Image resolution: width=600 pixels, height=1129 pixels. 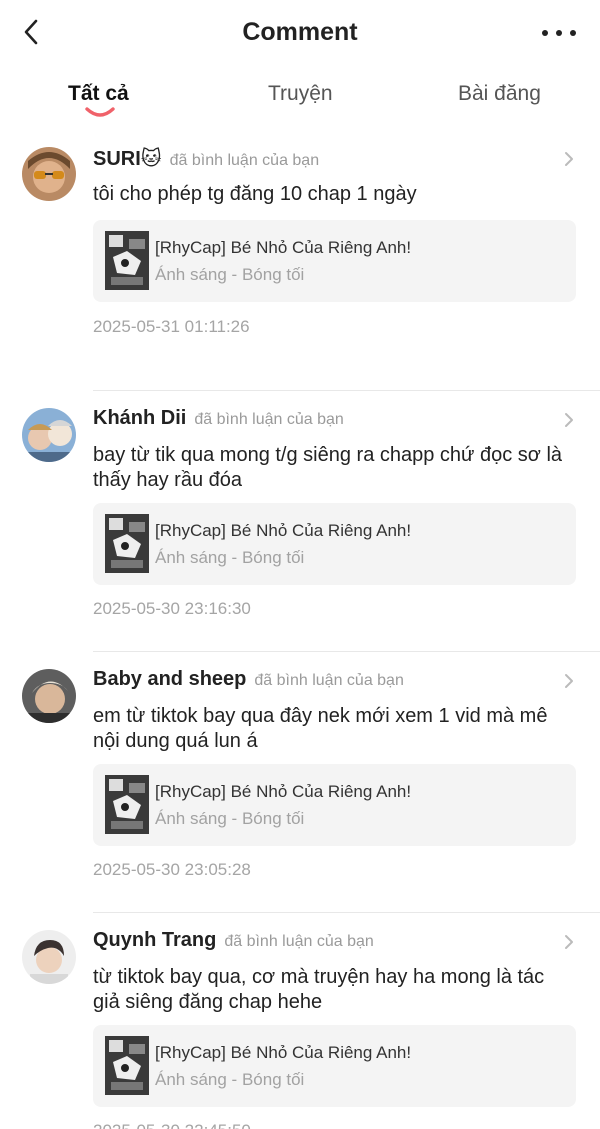 I want to click on tab-bar: Tất cả Truyện Bài đăng, so click(x=300, y=99).